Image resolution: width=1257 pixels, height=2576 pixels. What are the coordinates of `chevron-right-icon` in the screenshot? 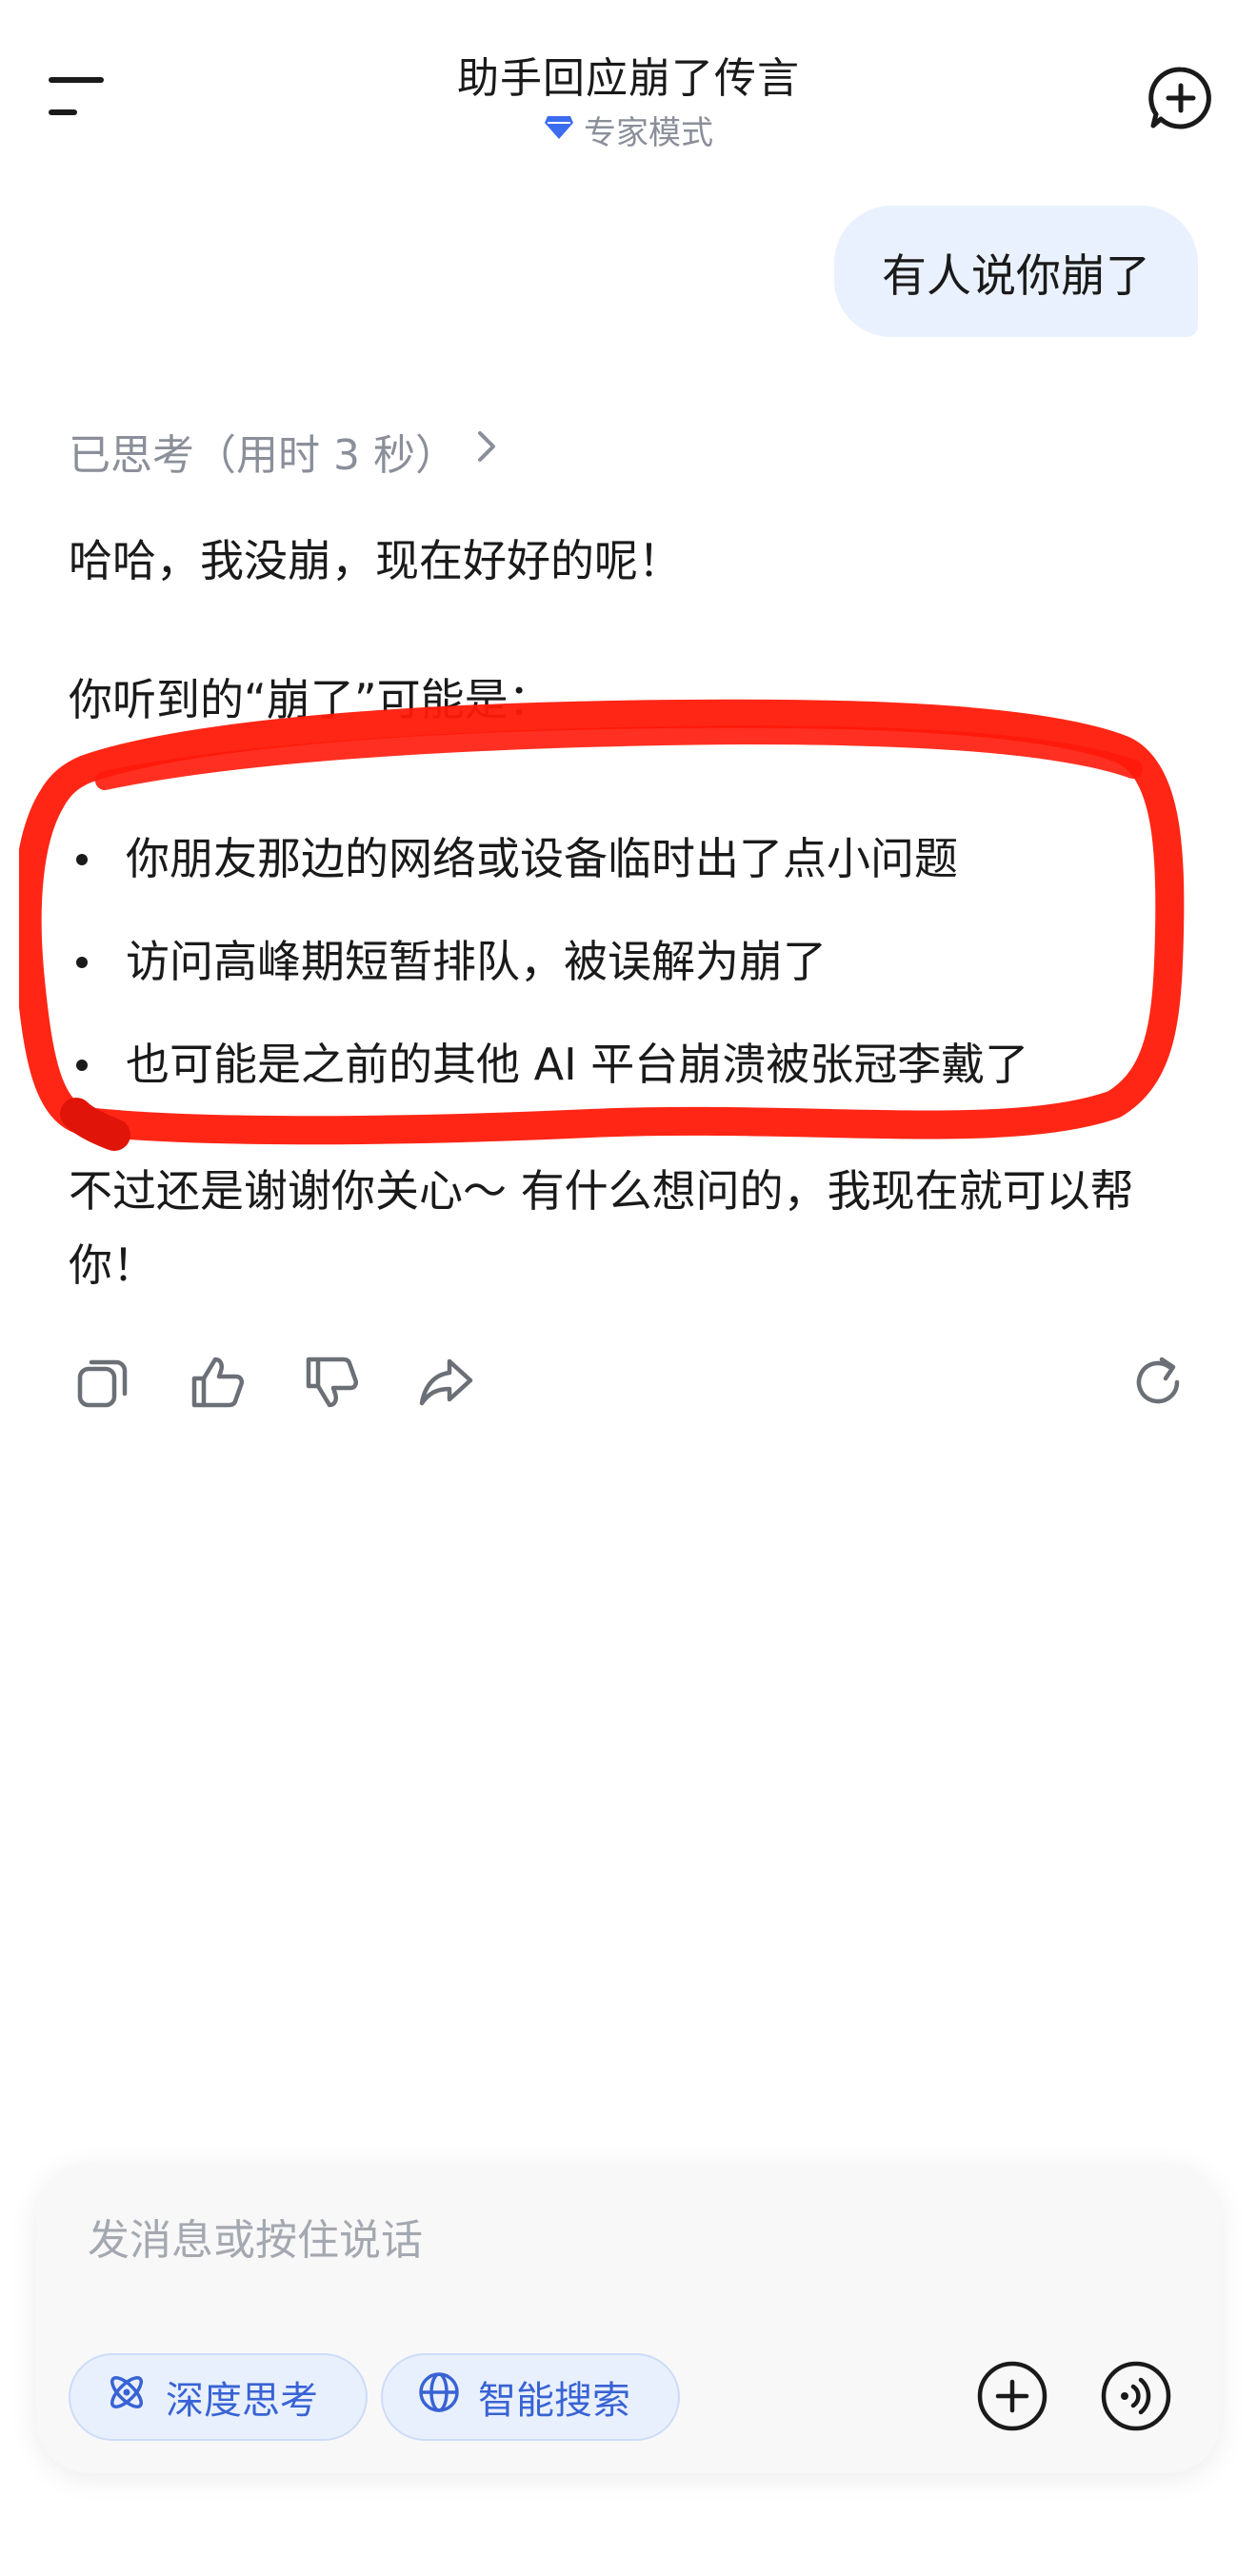 It's located at (487, 451).